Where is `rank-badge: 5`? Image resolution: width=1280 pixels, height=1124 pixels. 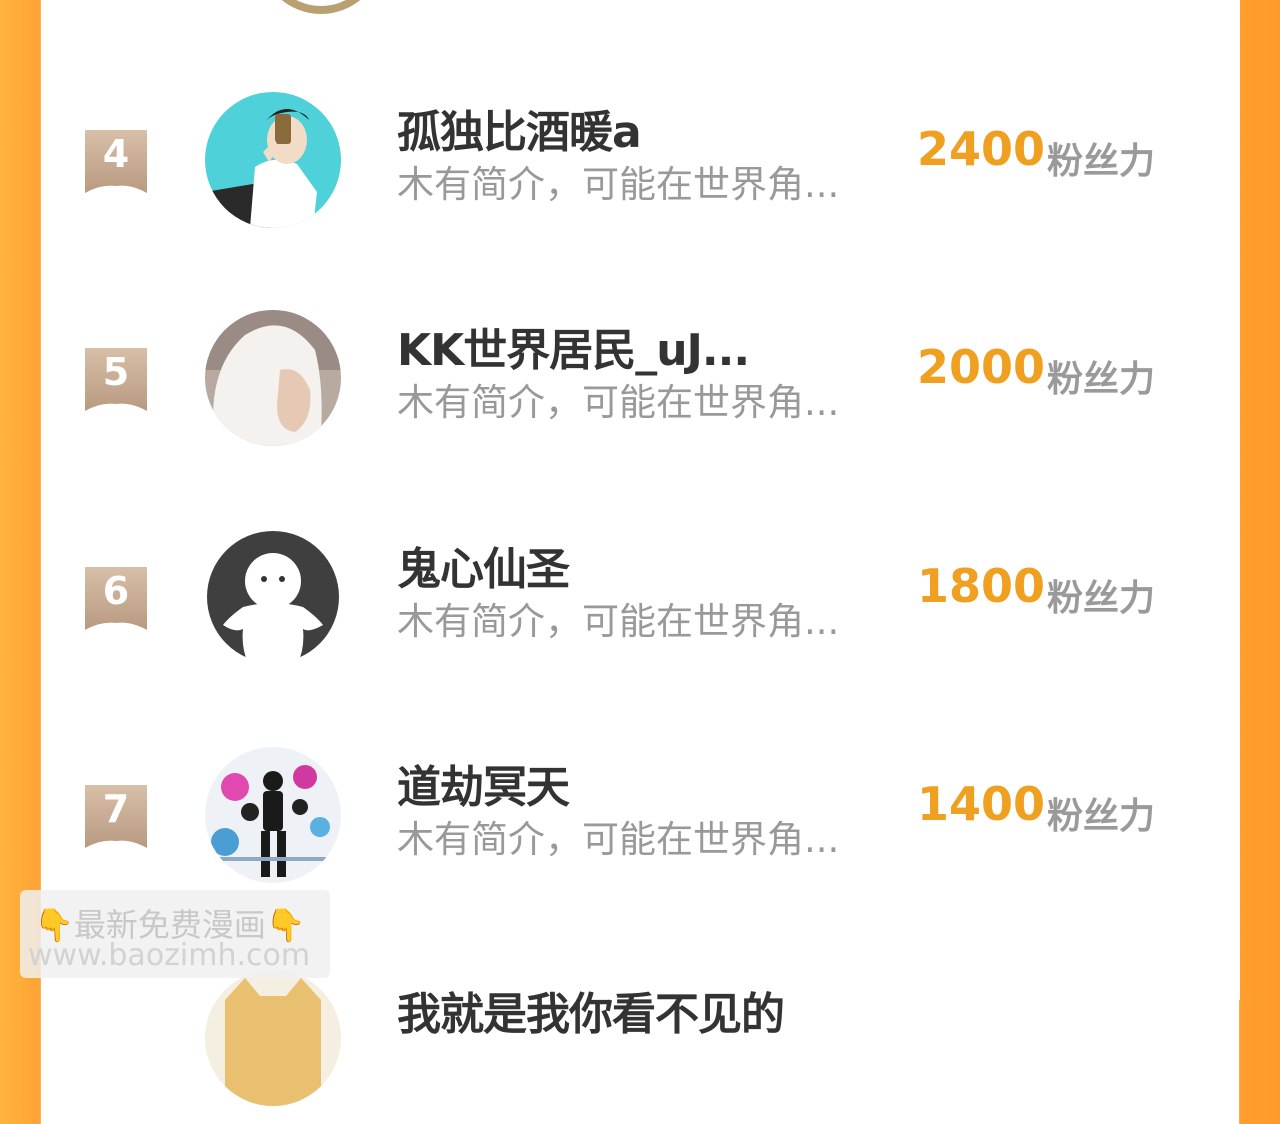 rank-badge: 5 is located at coordinates (116, 379).